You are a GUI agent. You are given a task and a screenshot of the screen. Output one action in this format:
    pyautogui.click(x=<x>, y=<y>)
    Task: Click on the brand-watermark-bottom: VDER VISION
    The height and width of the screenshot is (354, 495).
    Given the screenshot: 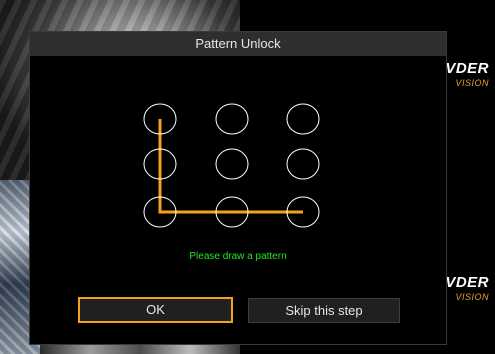 What is the action you would take?
    pyautogui.click(x=467, y=289)
    